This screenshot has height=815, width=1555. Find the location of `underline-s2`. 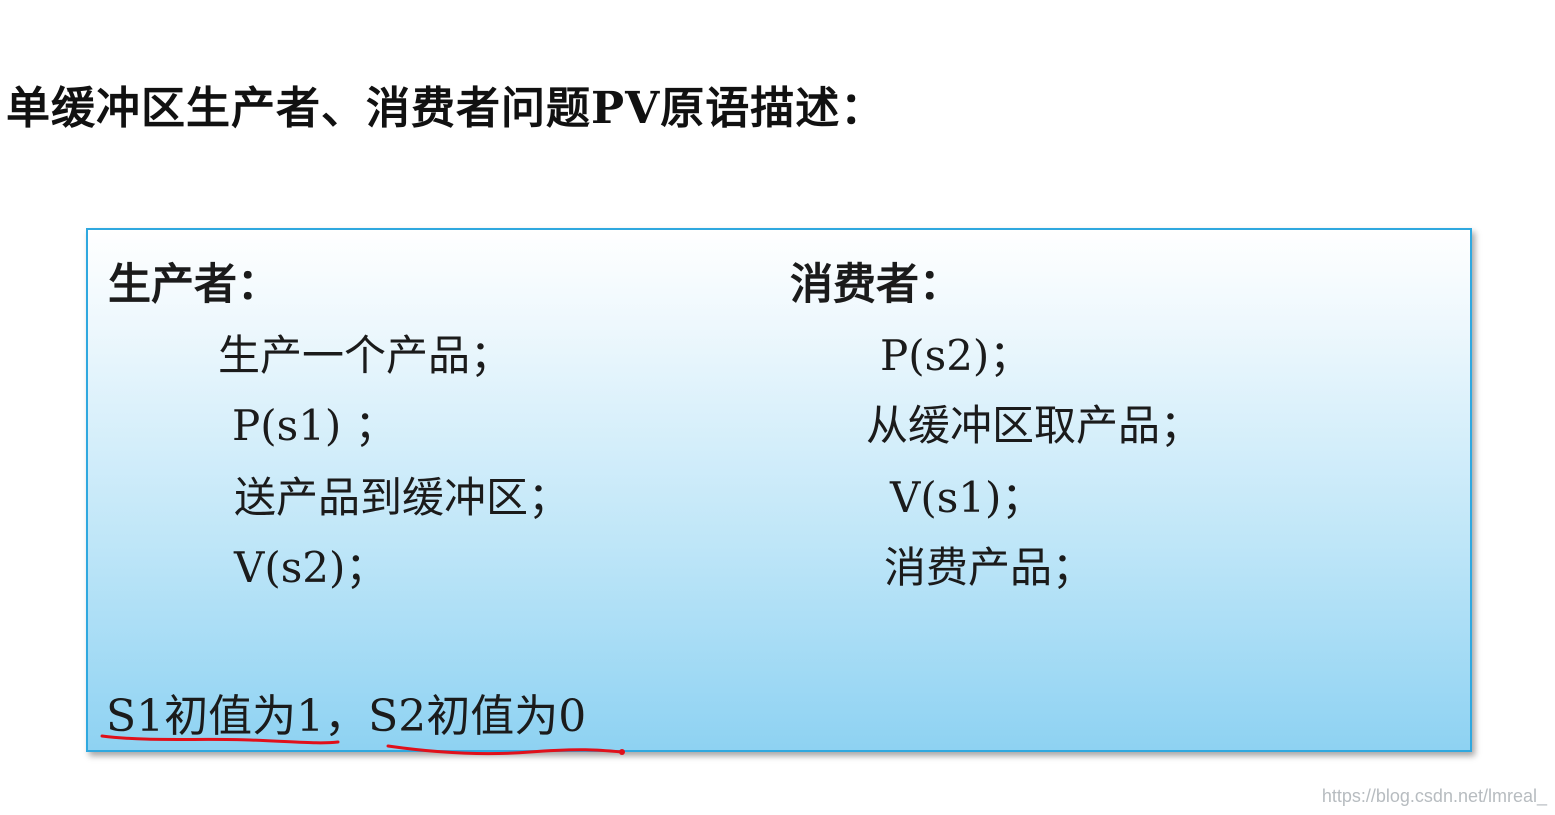

underline-s2 is located at coordinates (505, 750).